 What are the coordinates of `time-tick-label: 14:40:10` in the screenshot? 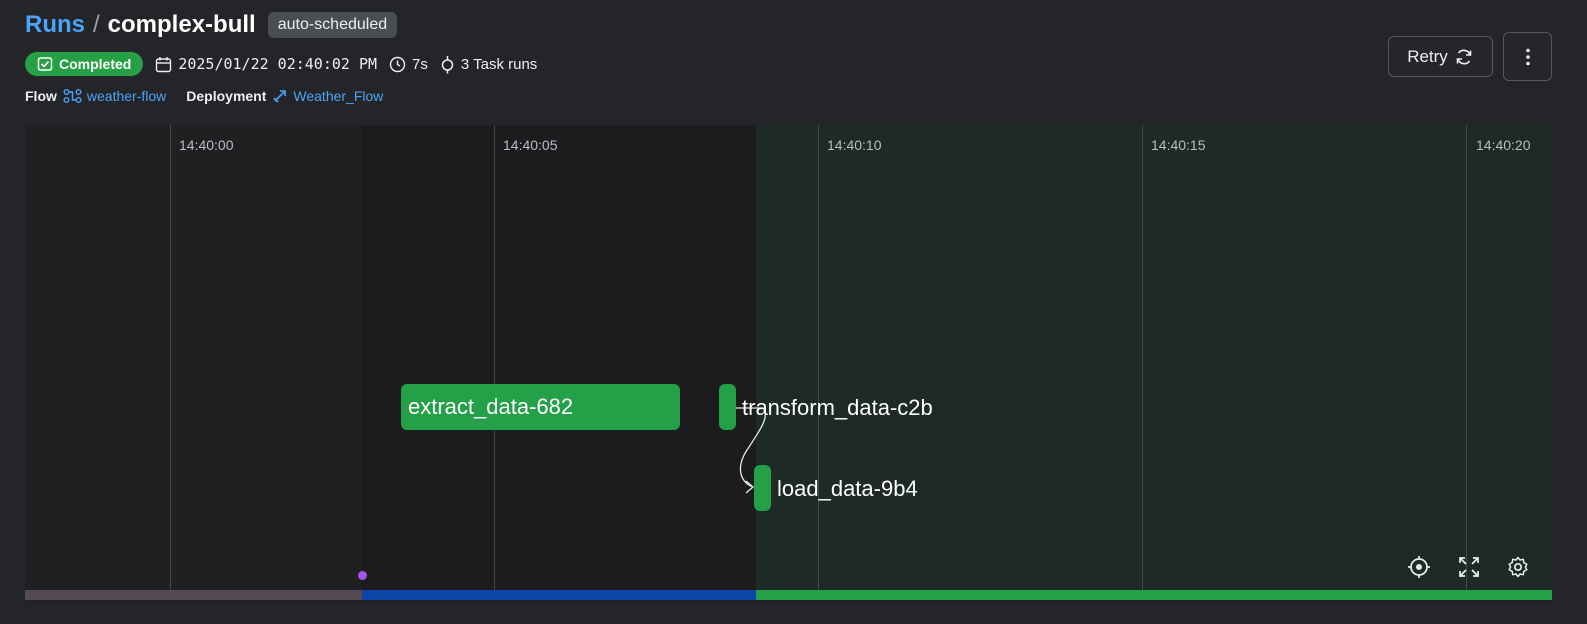 It's located at (854, 145).